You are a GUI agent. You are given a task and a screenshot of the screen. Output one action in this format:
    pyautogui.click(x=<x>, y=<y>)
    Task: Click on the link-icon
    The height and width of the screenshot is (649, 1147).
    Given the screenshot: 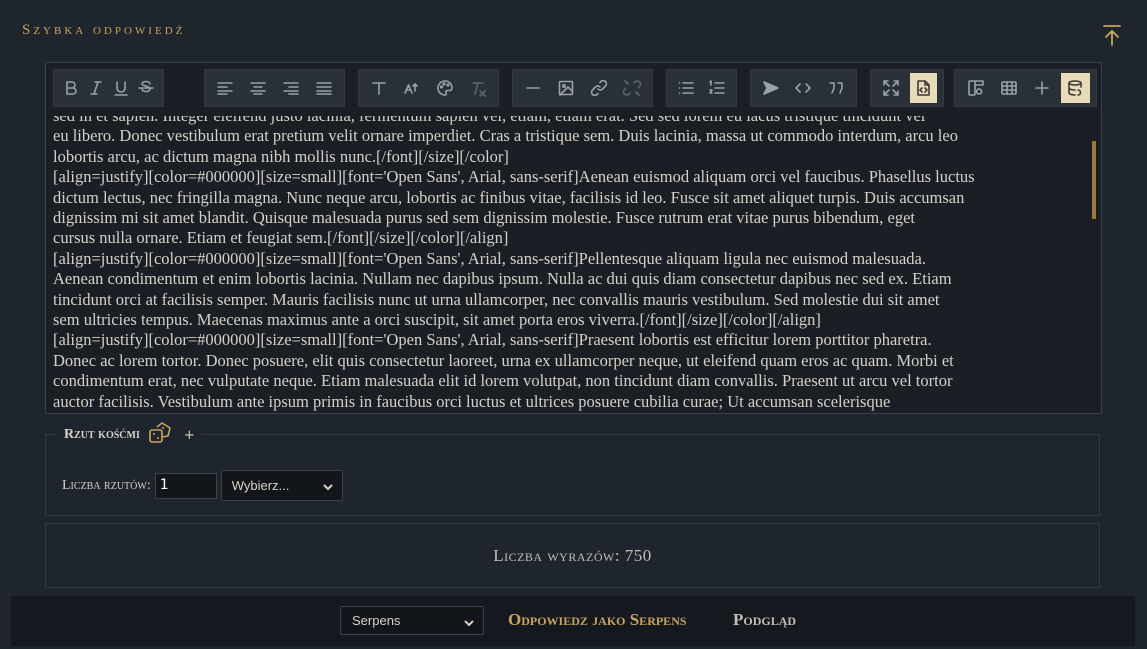 What is the action you would take?
    pyautogui.click(x=599, y=88)
    